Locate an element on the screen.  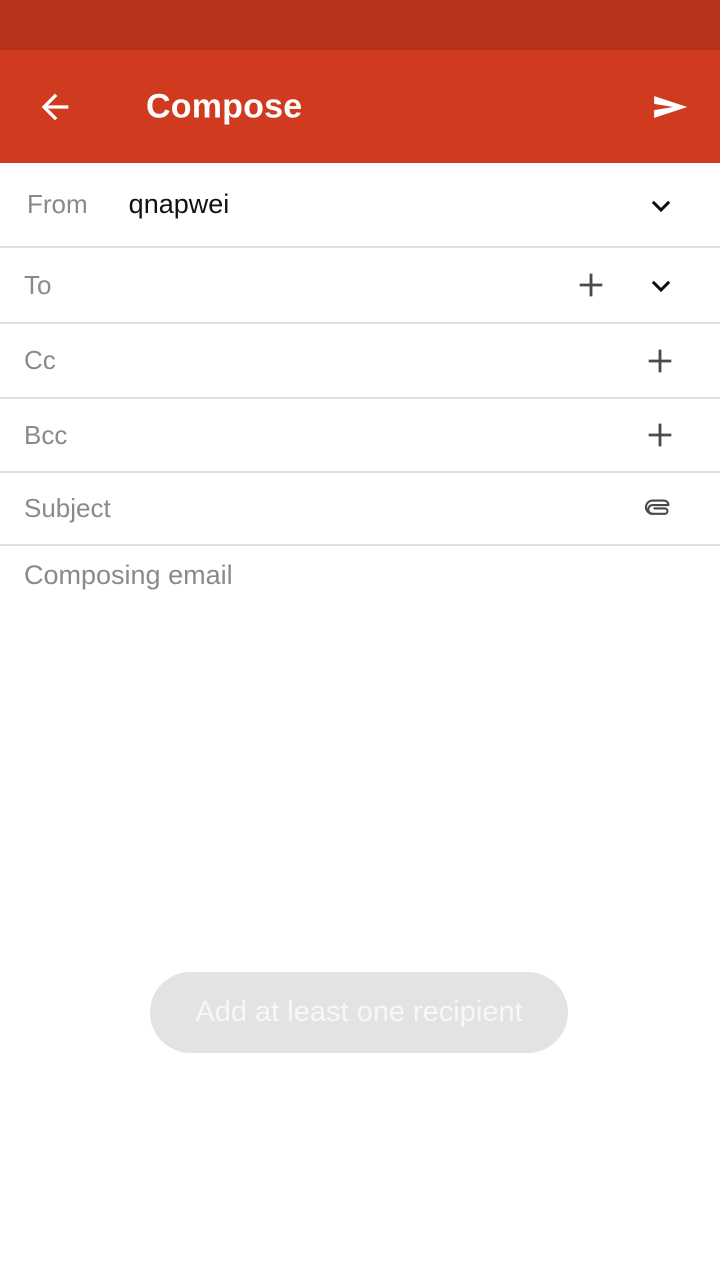
from-account-dropdown-button is located at coordinates (661, 205).